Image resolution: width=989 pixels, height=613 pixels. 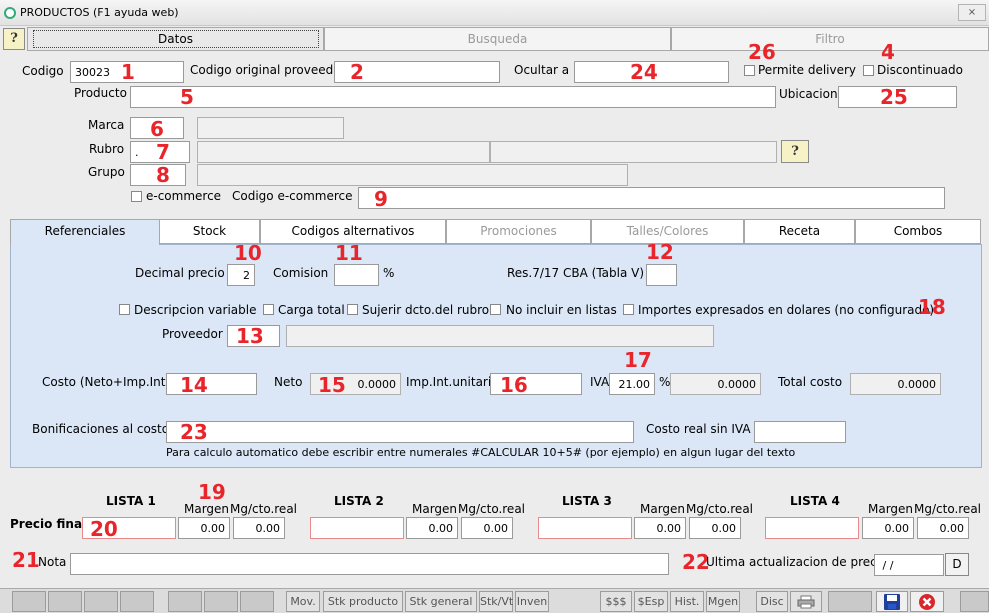 What do you see at coordinates (268, 70) in the screenshot?
I see `codigo-original-label: Codigo original proveedor` at bounding box center [268, 70].